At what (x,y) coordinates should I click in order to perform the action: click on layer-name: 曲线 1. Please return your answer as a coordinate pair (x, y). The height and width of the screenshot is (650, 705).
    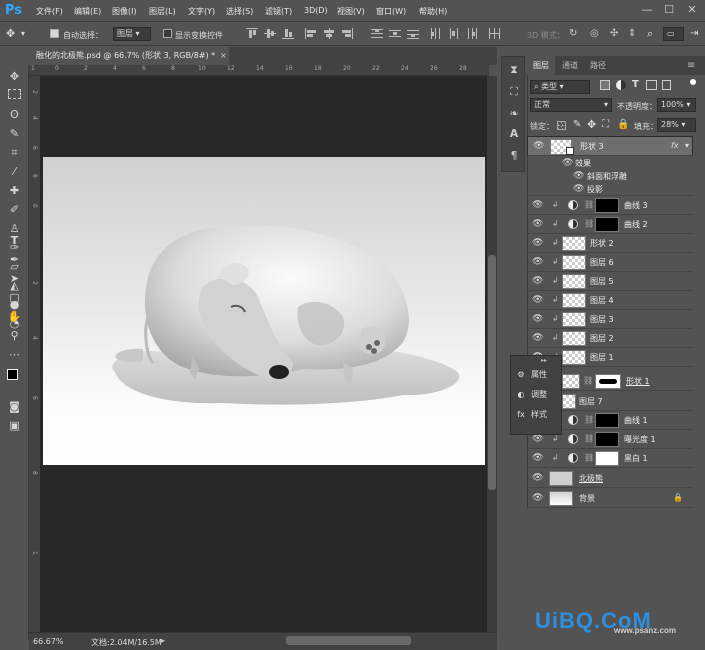
    Looking at the image, I should click on (636, 420).